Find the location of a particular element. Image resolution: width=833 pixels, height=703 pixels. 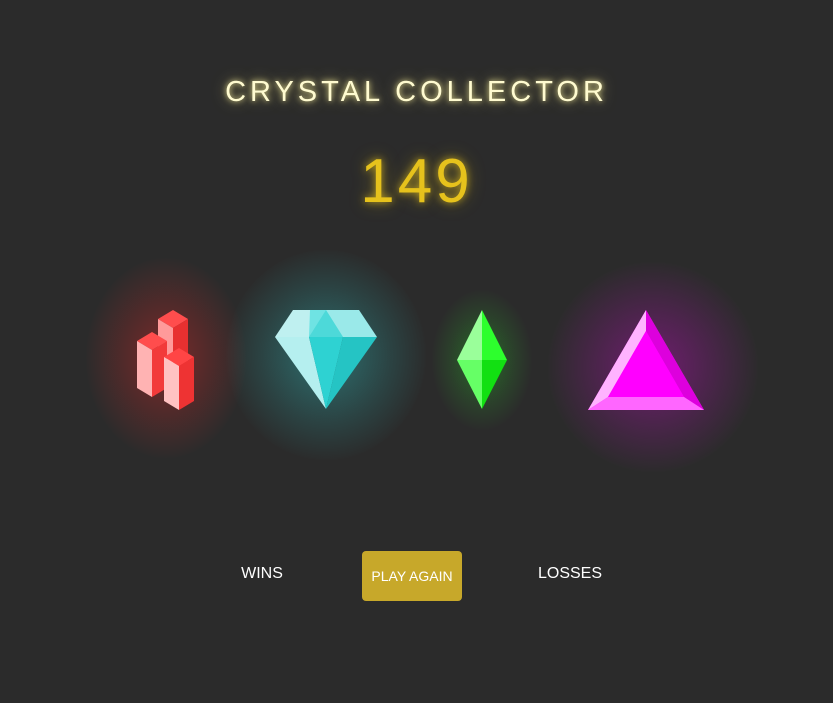

cyan-crystal-button is located at coordinates (326, 360).